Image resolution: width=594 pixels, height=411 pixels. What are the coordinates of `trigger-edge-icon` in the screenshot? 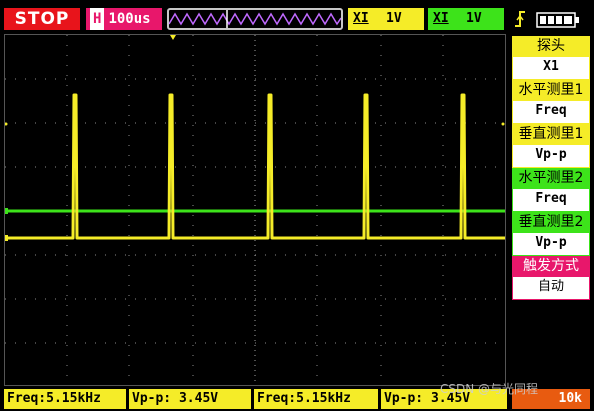 It's located at (520, 19).